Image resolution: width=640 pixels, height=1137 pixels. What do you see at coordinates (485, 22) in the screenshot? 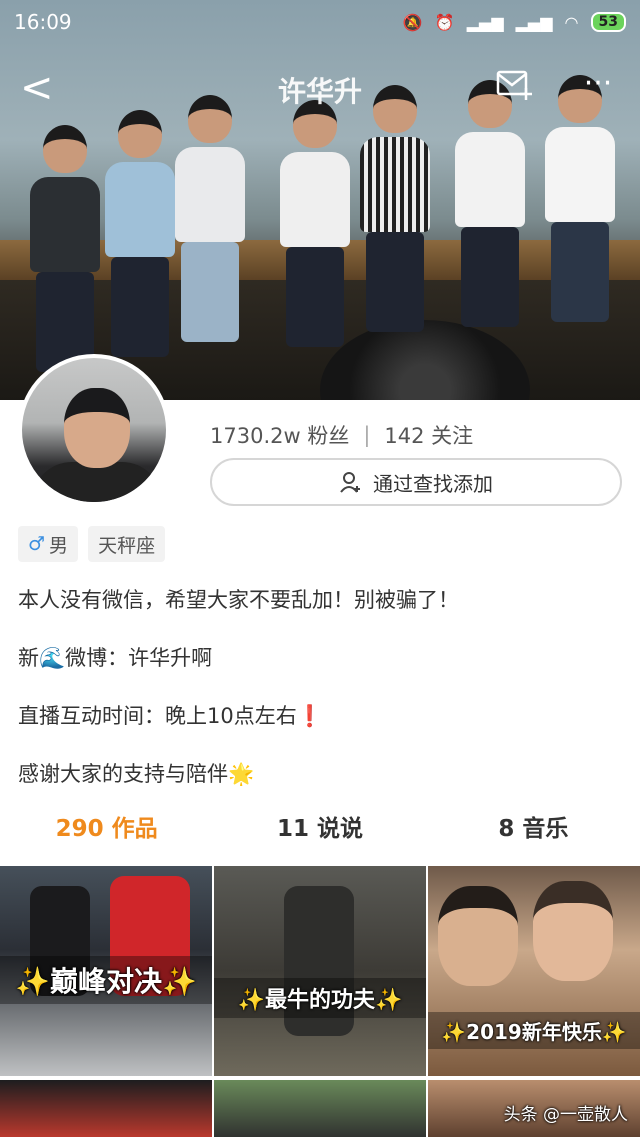
I see `signal-icon: ▂▄▆` at bounding box center [485, 22].